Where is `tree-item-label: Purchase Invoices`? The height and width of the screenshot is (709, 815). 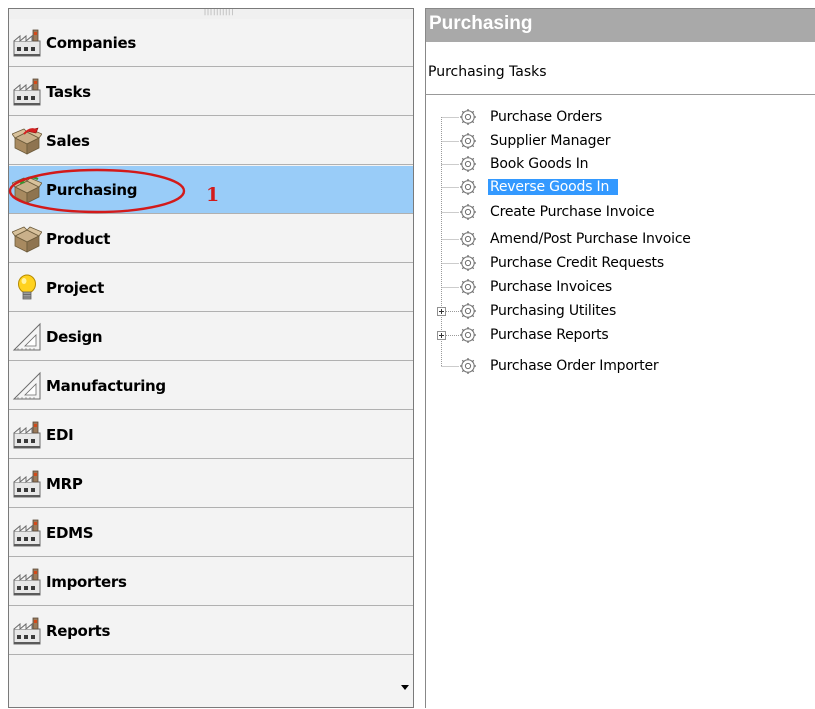 tree-item-label: Purchase Invoices is located at coordinates (551, 287).